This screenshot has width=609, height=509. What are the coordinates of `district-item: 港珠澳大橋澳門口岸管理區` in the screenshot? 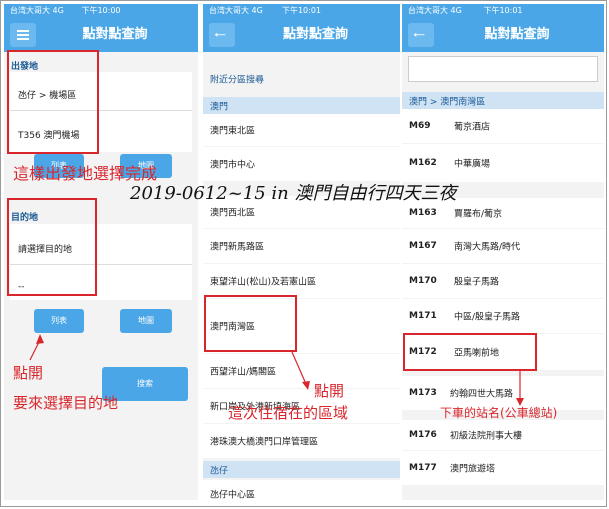 It's located at (301, 441).